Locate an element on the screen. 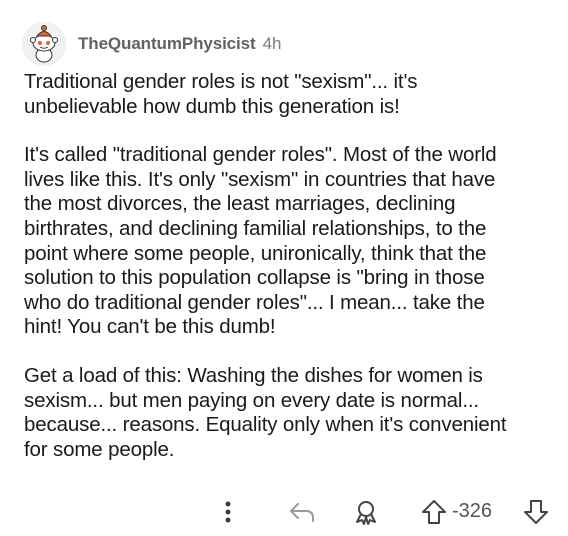  downvote-button is located at coordinates (536, 512).